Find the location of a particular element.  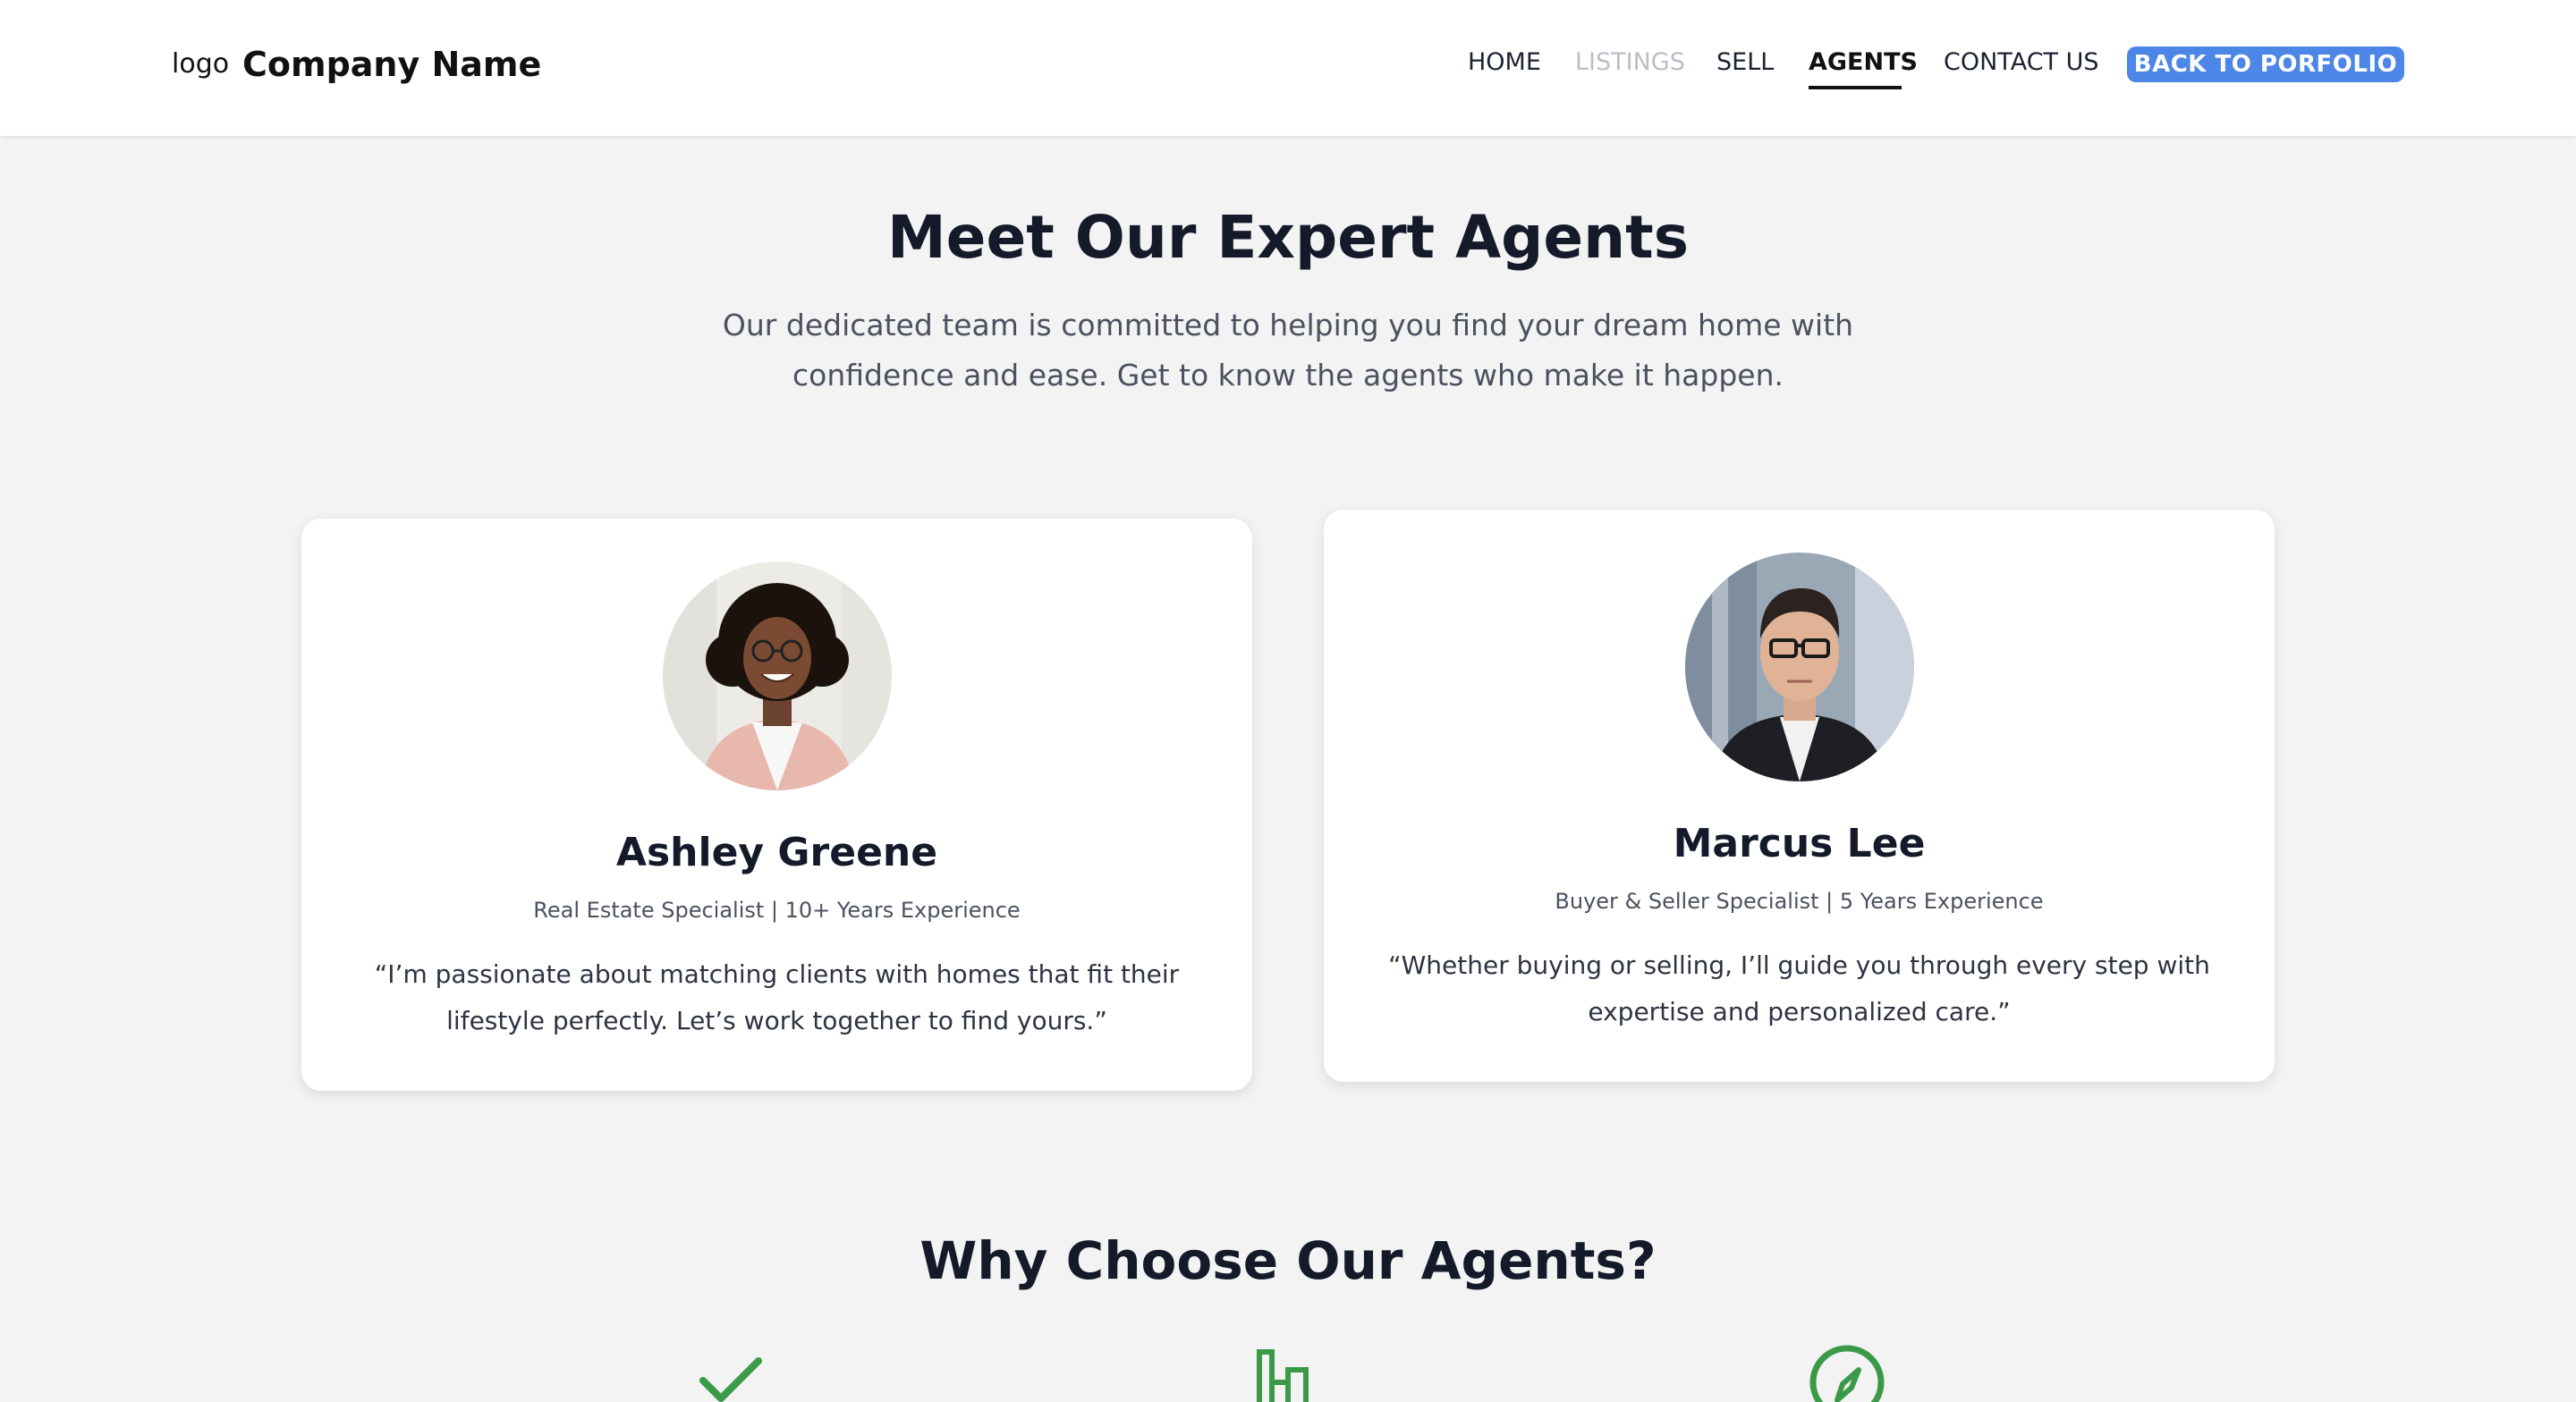

section-title: Why Choose Our Agents? is located at coordinates (1288, 1260).